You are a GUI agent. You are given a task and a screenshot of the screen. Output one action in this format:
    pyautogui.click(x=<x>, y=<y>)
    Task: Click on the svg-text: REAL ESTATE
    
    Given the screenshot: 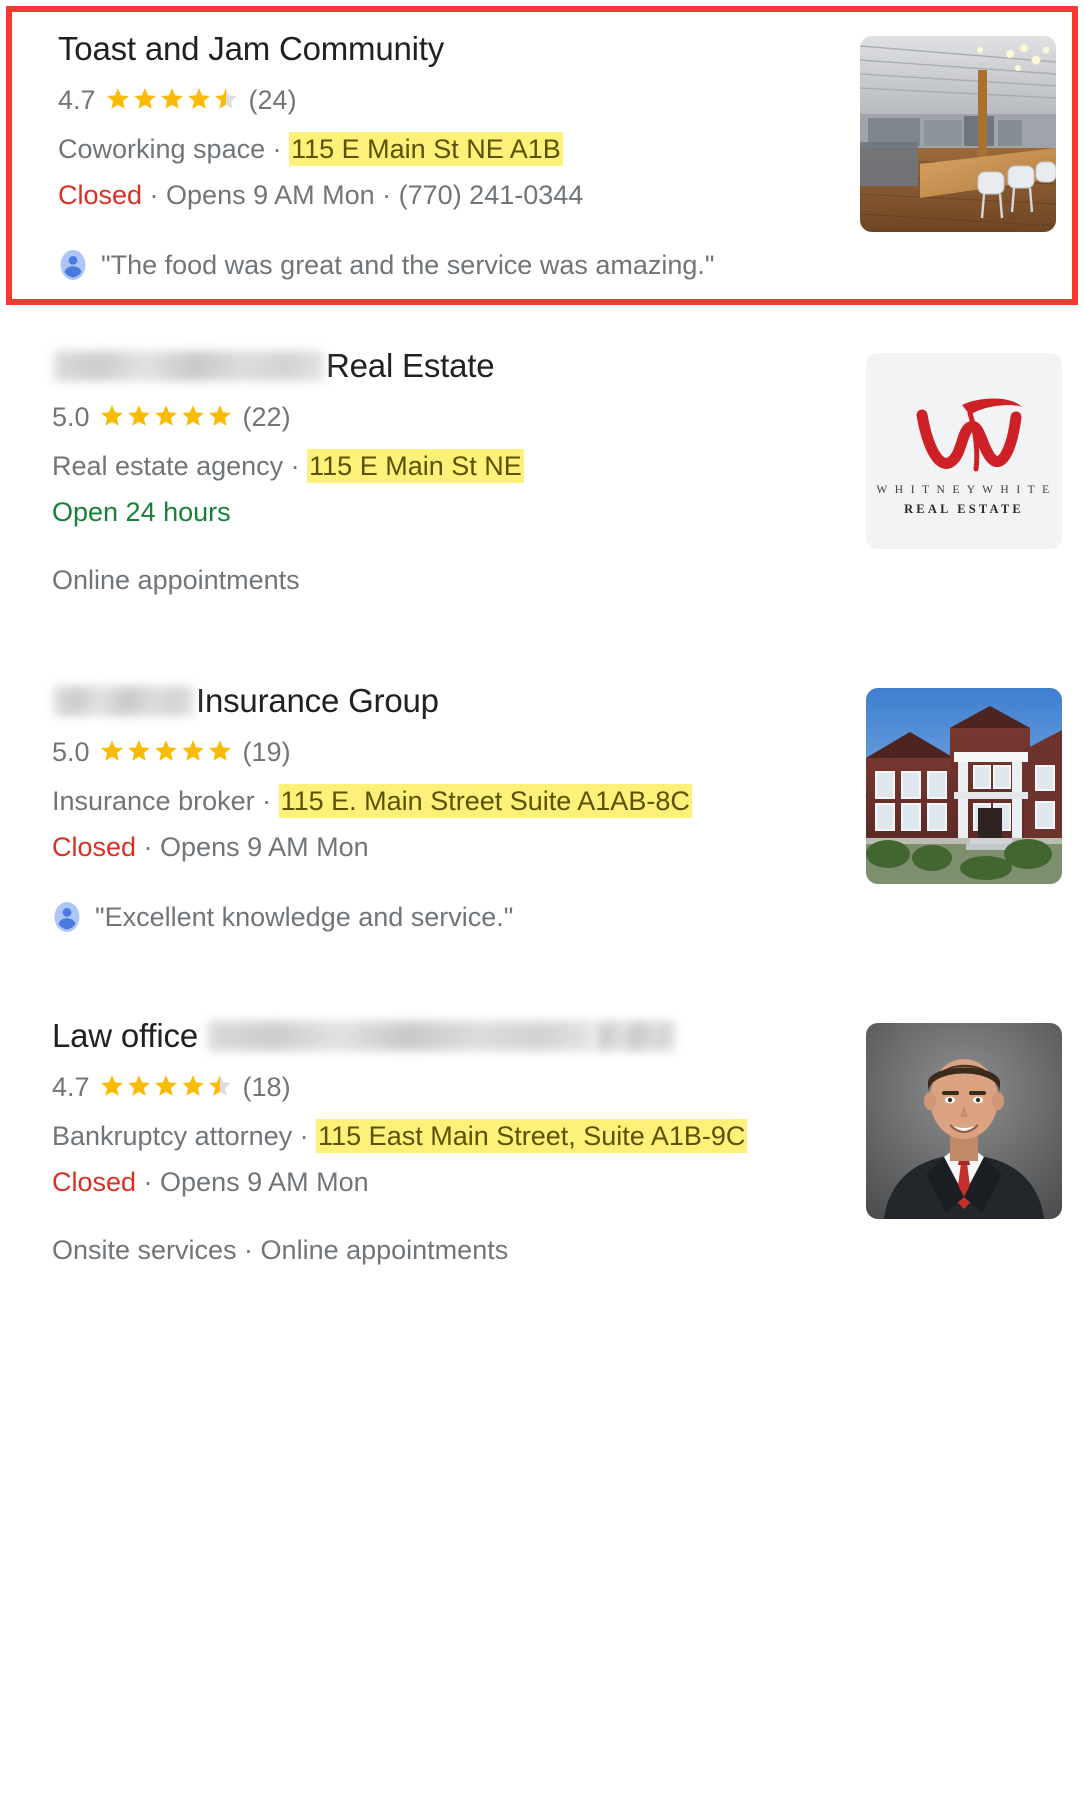 What is the action you would take?
    pyautogui.click(x=964, y=509)
    